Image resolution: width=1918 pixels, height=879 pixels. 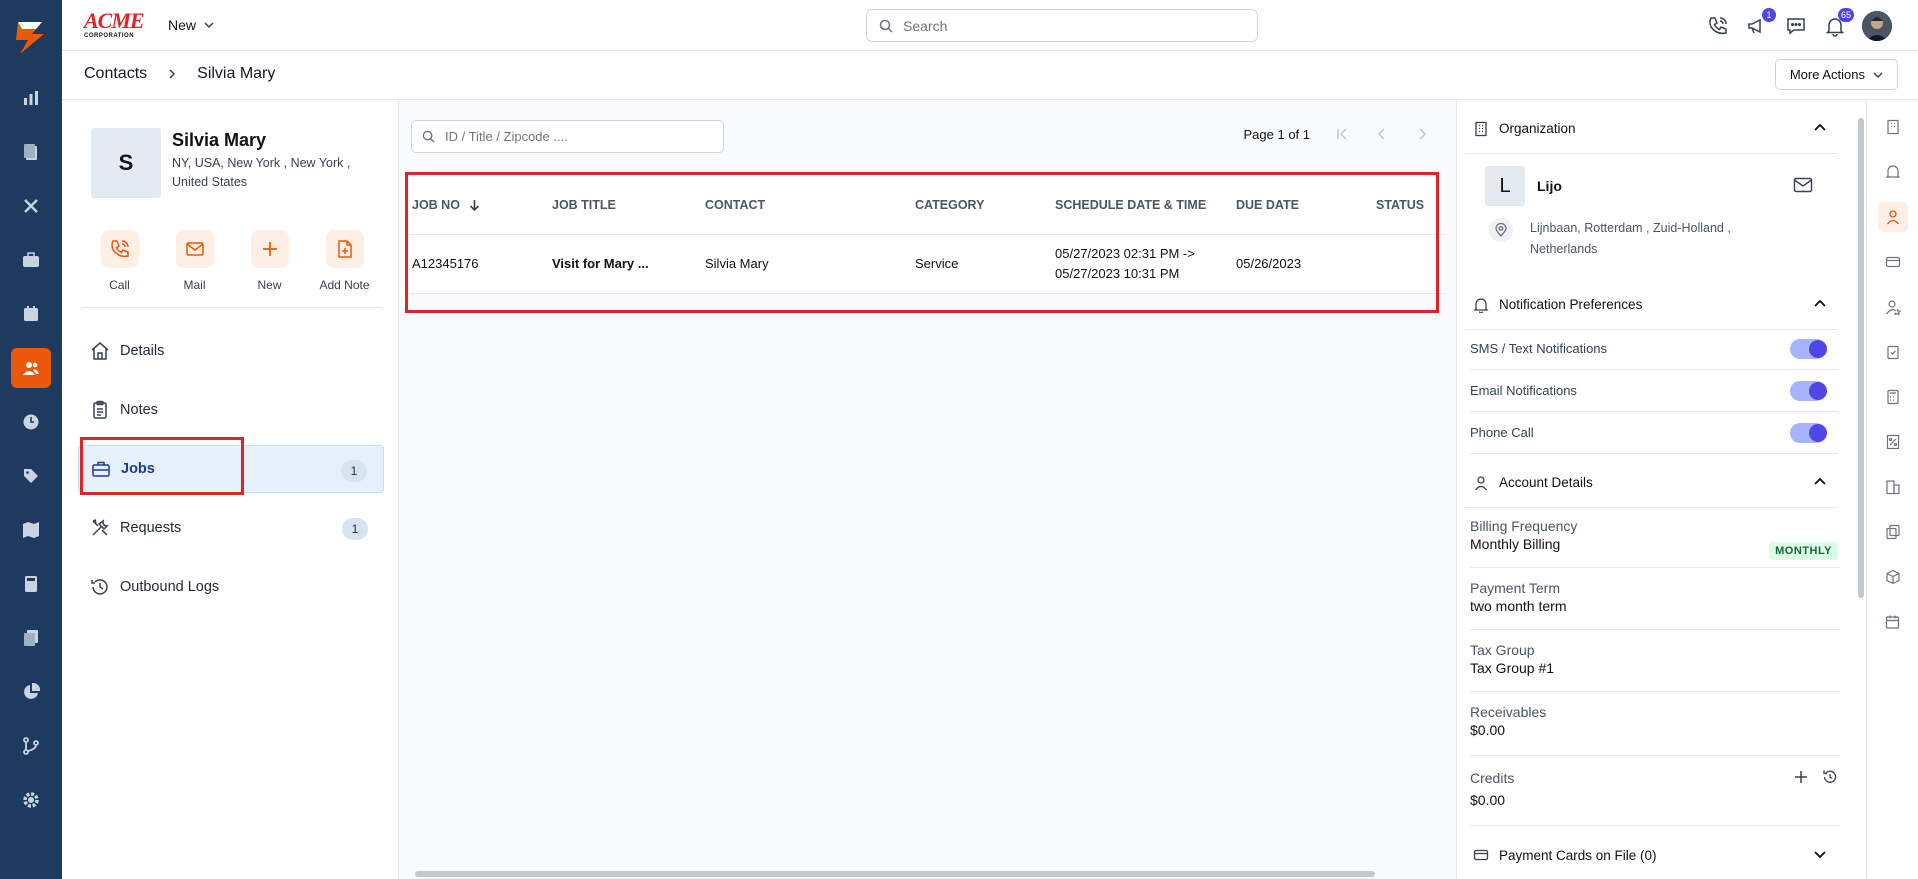 What do you see at coordinates (231, 528) in the screenshot?
I see `nav-item-requests: Requests 1` at bounding box center [231, 528].